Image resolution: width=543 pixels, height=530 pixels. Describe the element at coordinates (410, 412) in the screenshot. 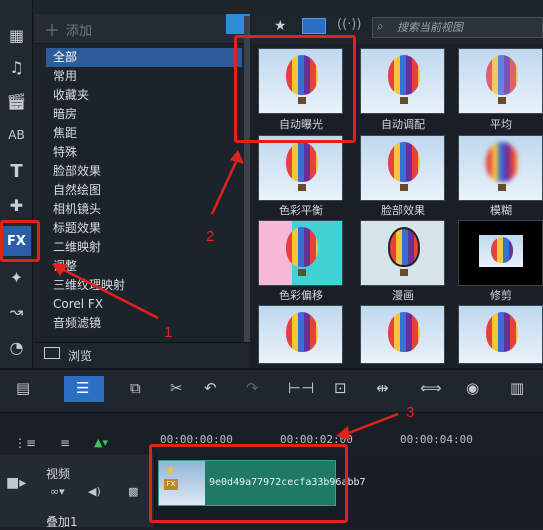

I see `annotation-number: 3` at that location.